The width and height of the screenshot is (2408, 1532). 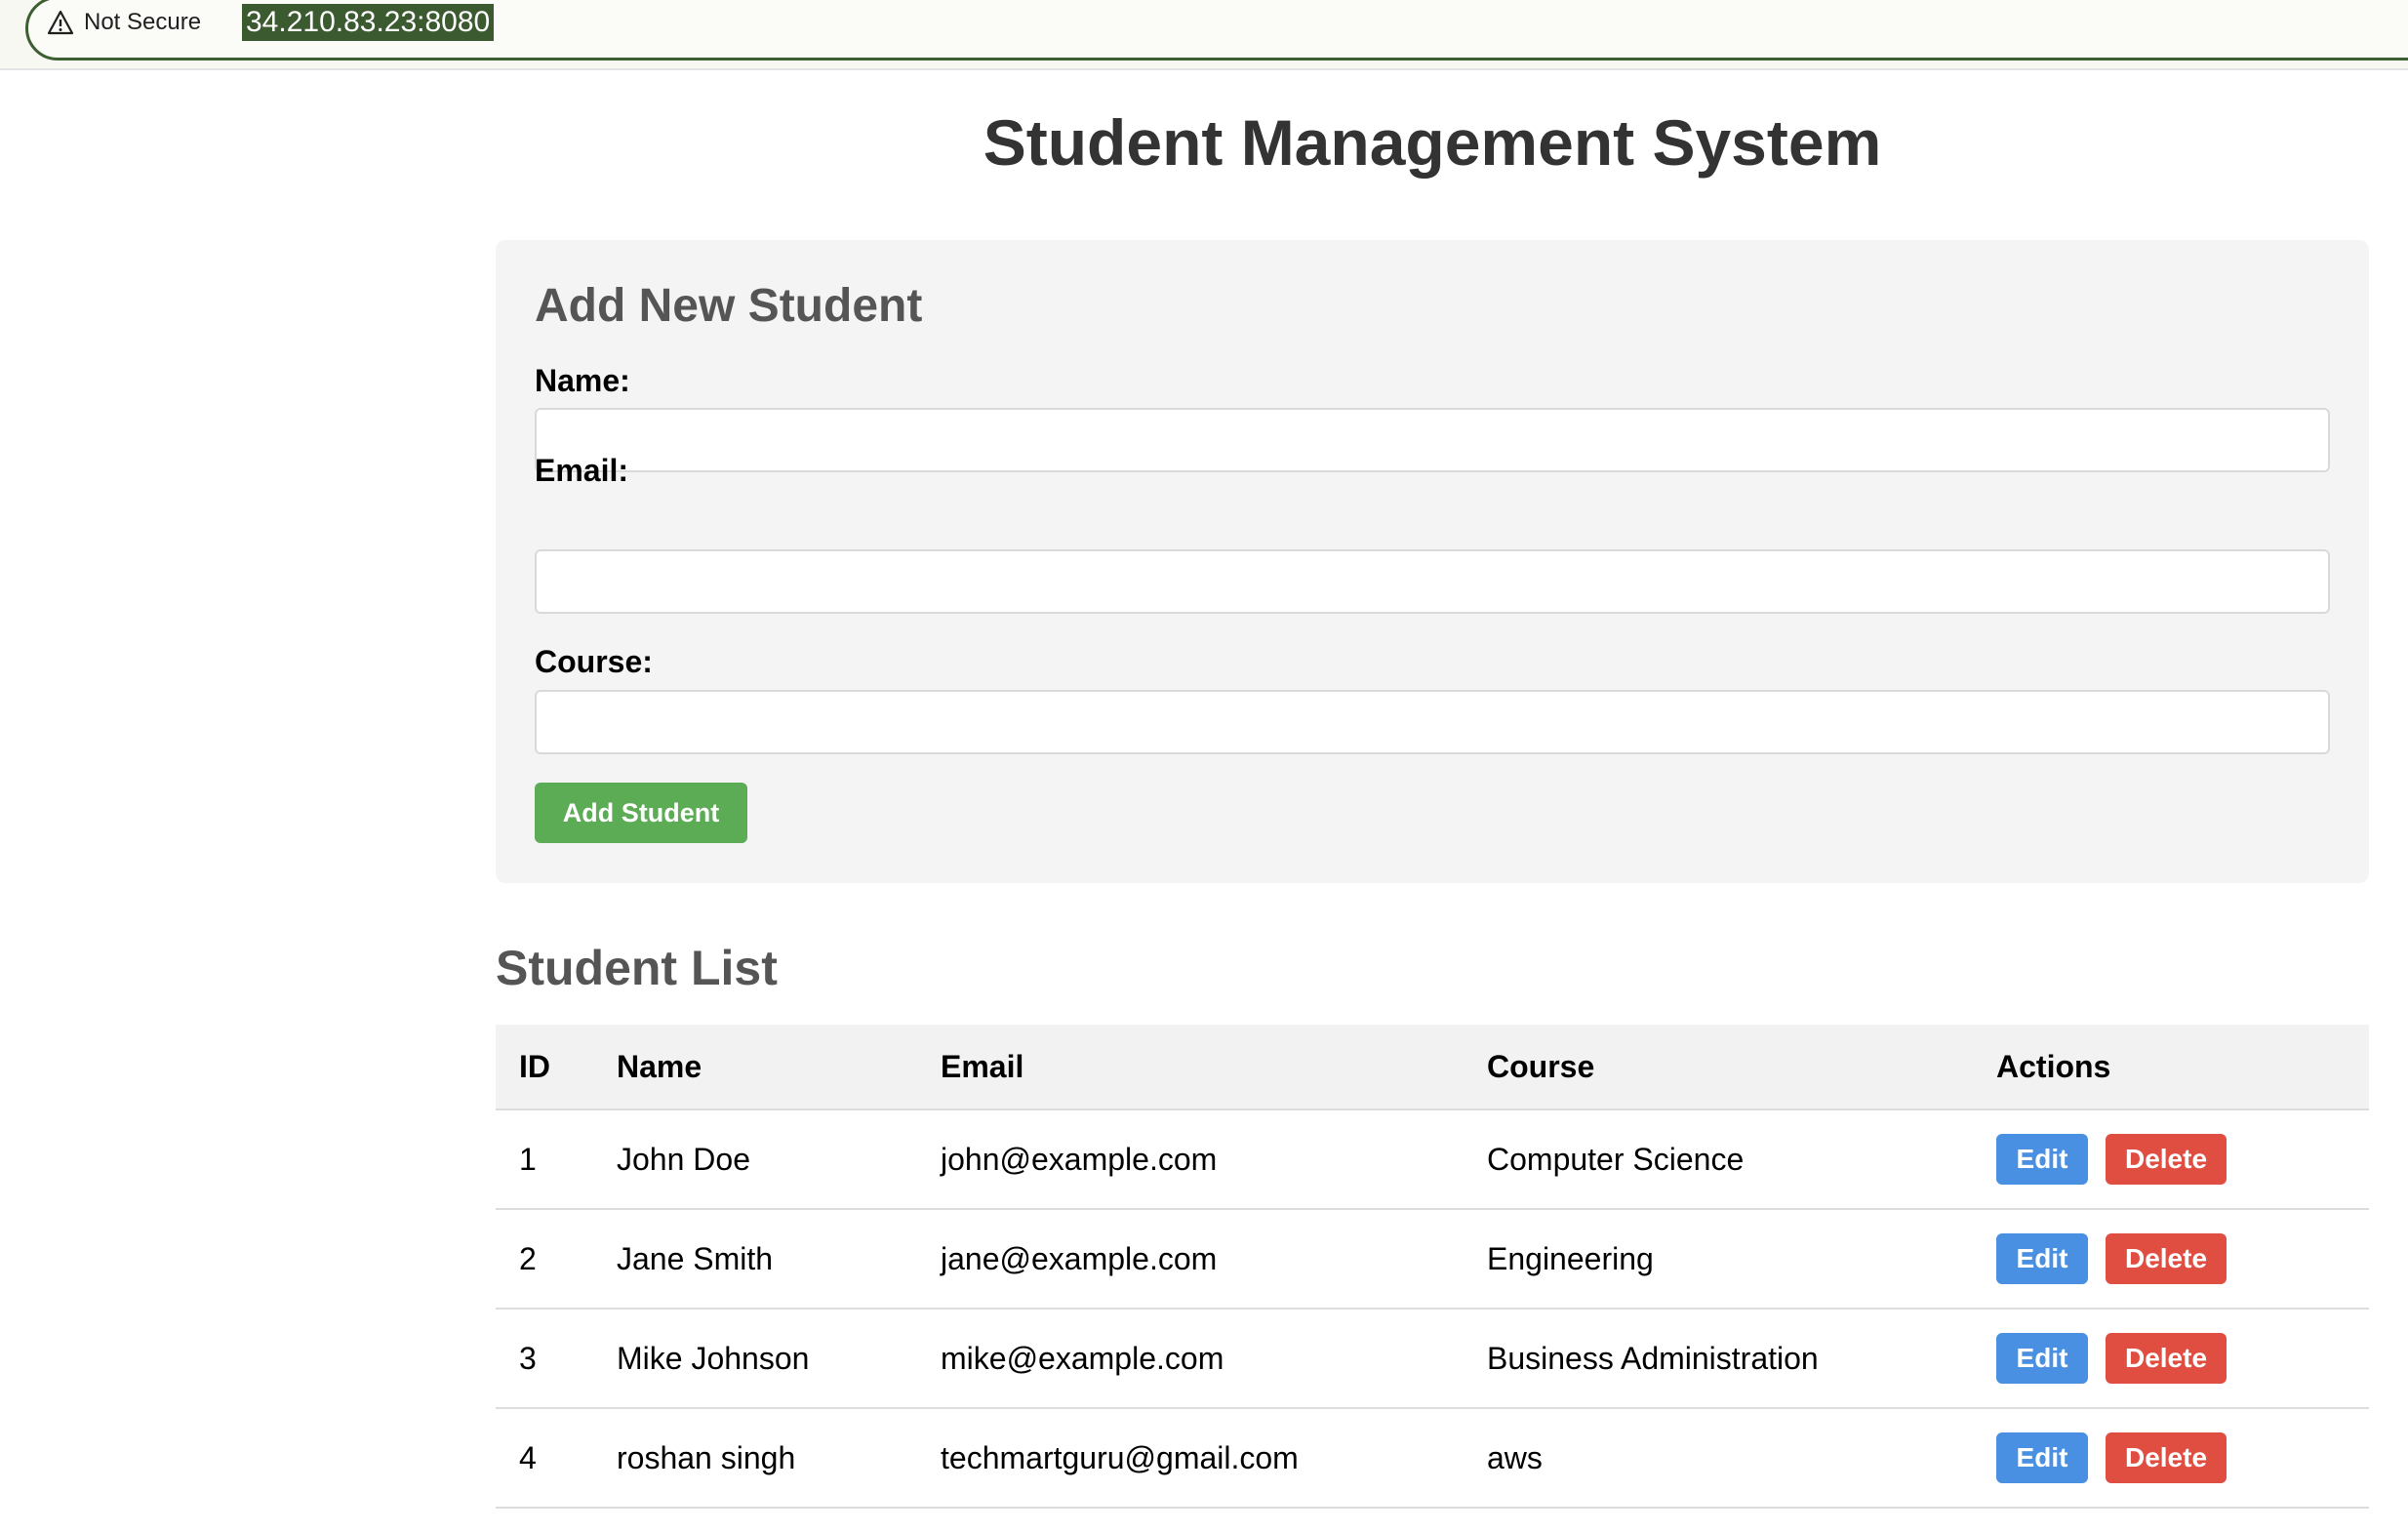 What do you see at coordinates (594, 662) in the screenshot?
I see `course-label: Course:` at bounding box center [594, 662].